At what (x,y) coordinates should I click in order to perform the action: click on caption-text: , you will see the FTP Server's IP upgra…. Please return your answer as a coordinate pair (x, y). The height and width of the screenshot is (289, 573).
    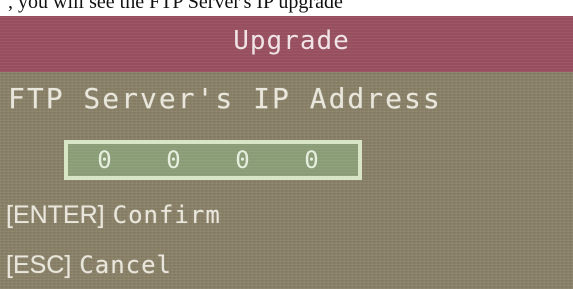
    Looking at the image, I should click on (175, 6).